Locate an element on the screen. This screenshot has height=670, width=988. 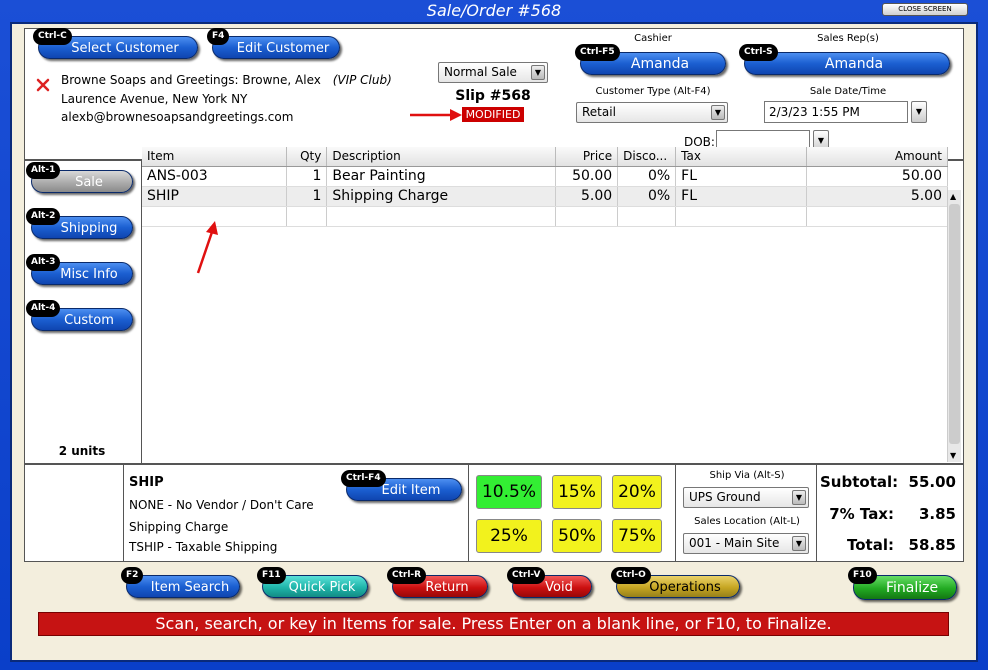
tab-custom: Alt-4 Custom is located at coordinates (79, 315).